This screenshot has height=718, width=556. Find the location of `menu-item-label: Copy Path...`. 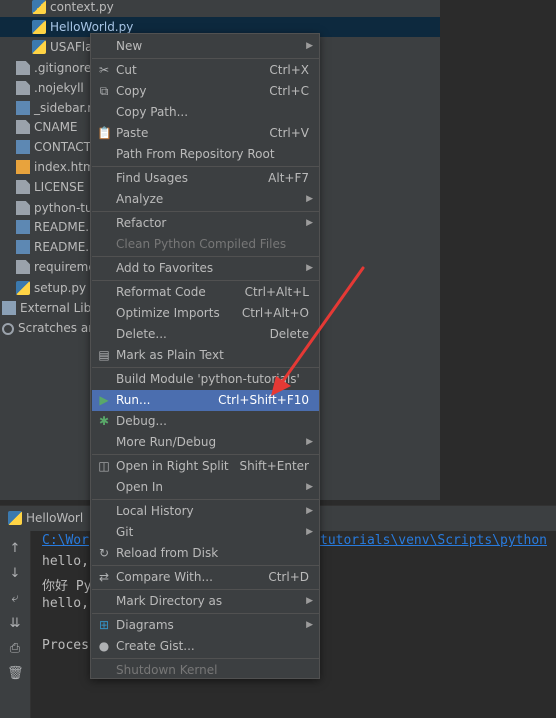

menu-item-label: Copy Path... is located at coordinates (152, 112).